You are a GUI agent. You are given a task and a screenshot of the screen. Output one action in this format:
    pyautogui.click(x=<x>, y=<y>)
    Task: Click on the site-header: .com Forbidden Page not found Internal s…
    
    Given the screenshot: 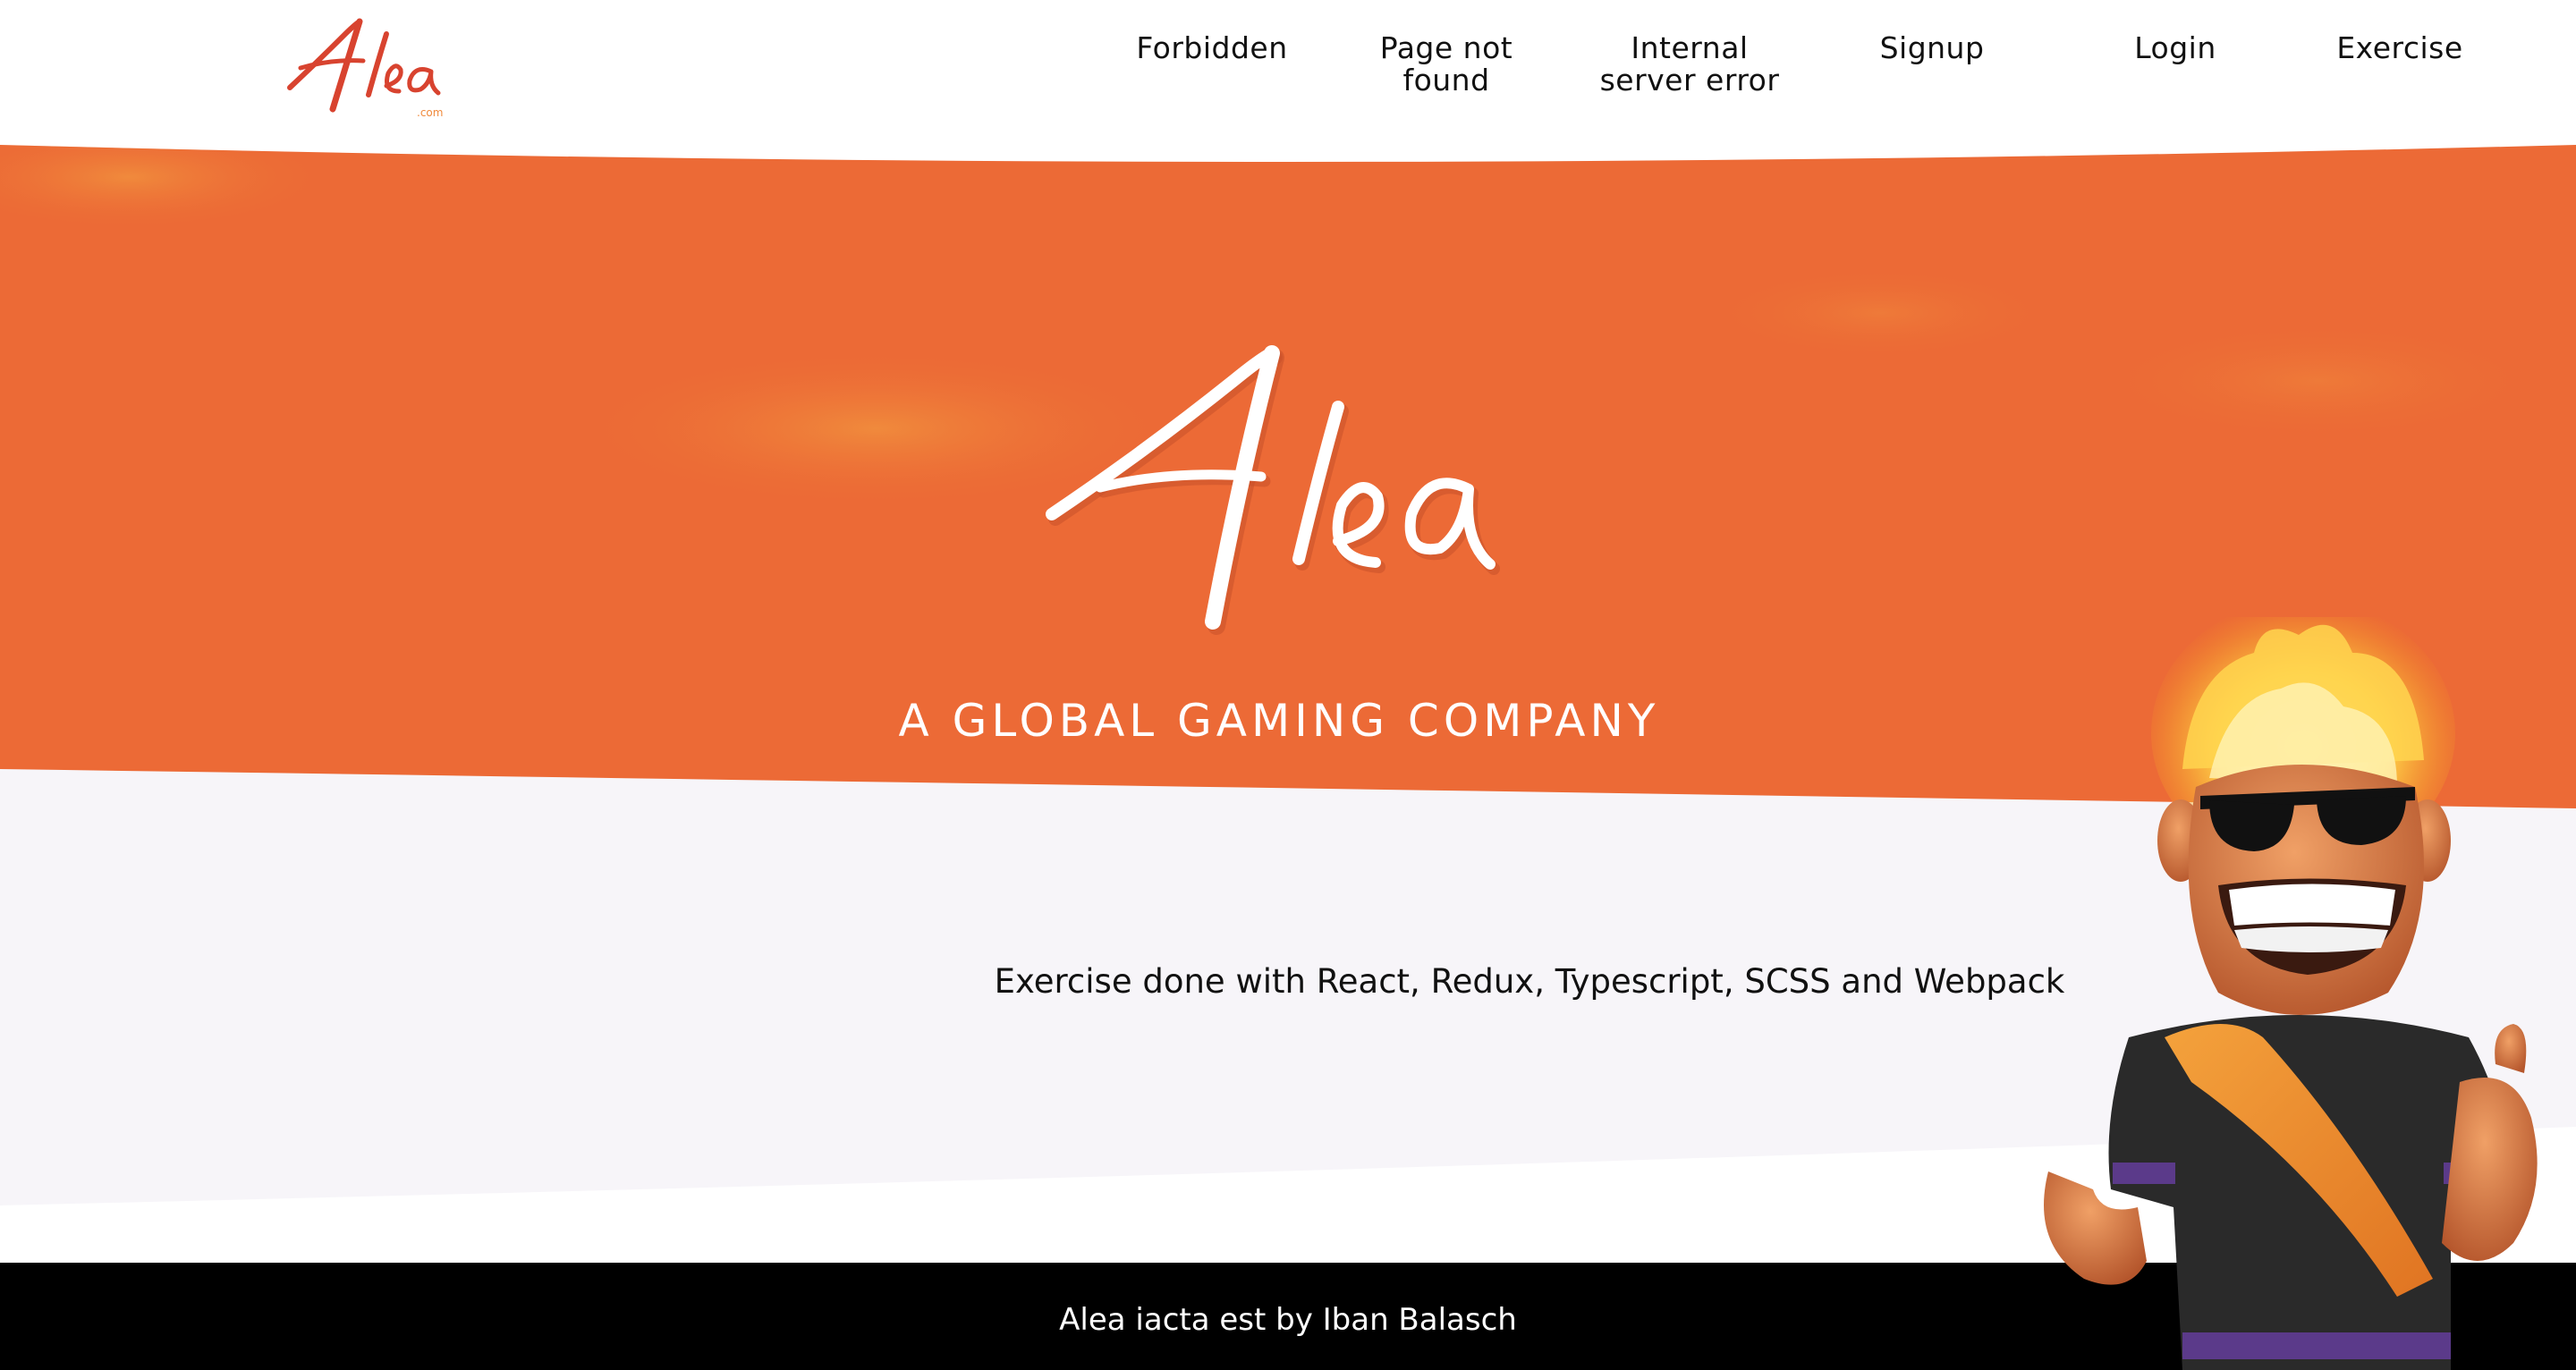 What is the action you would take?
    pyautogui.click(x=1288, y=71)
    